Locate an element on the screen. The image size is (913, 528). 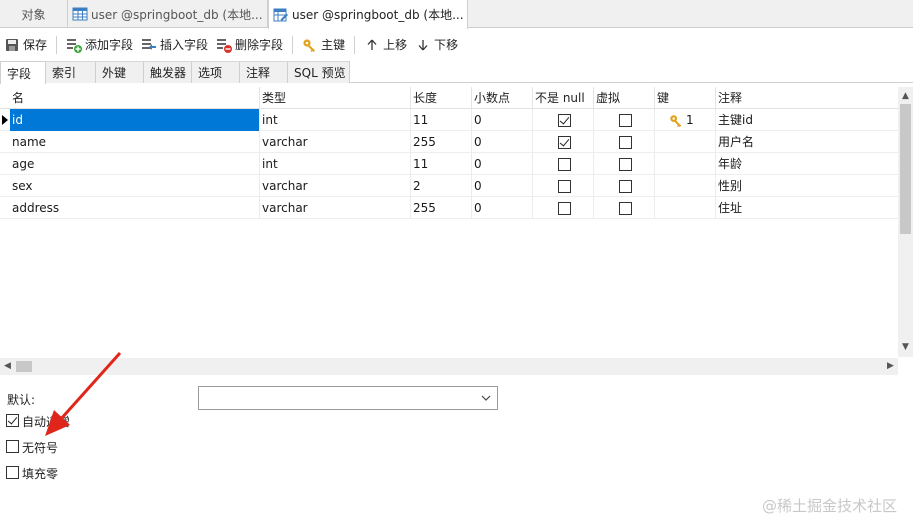
column-header-type: 类型 is located at coordinates (335, 98).